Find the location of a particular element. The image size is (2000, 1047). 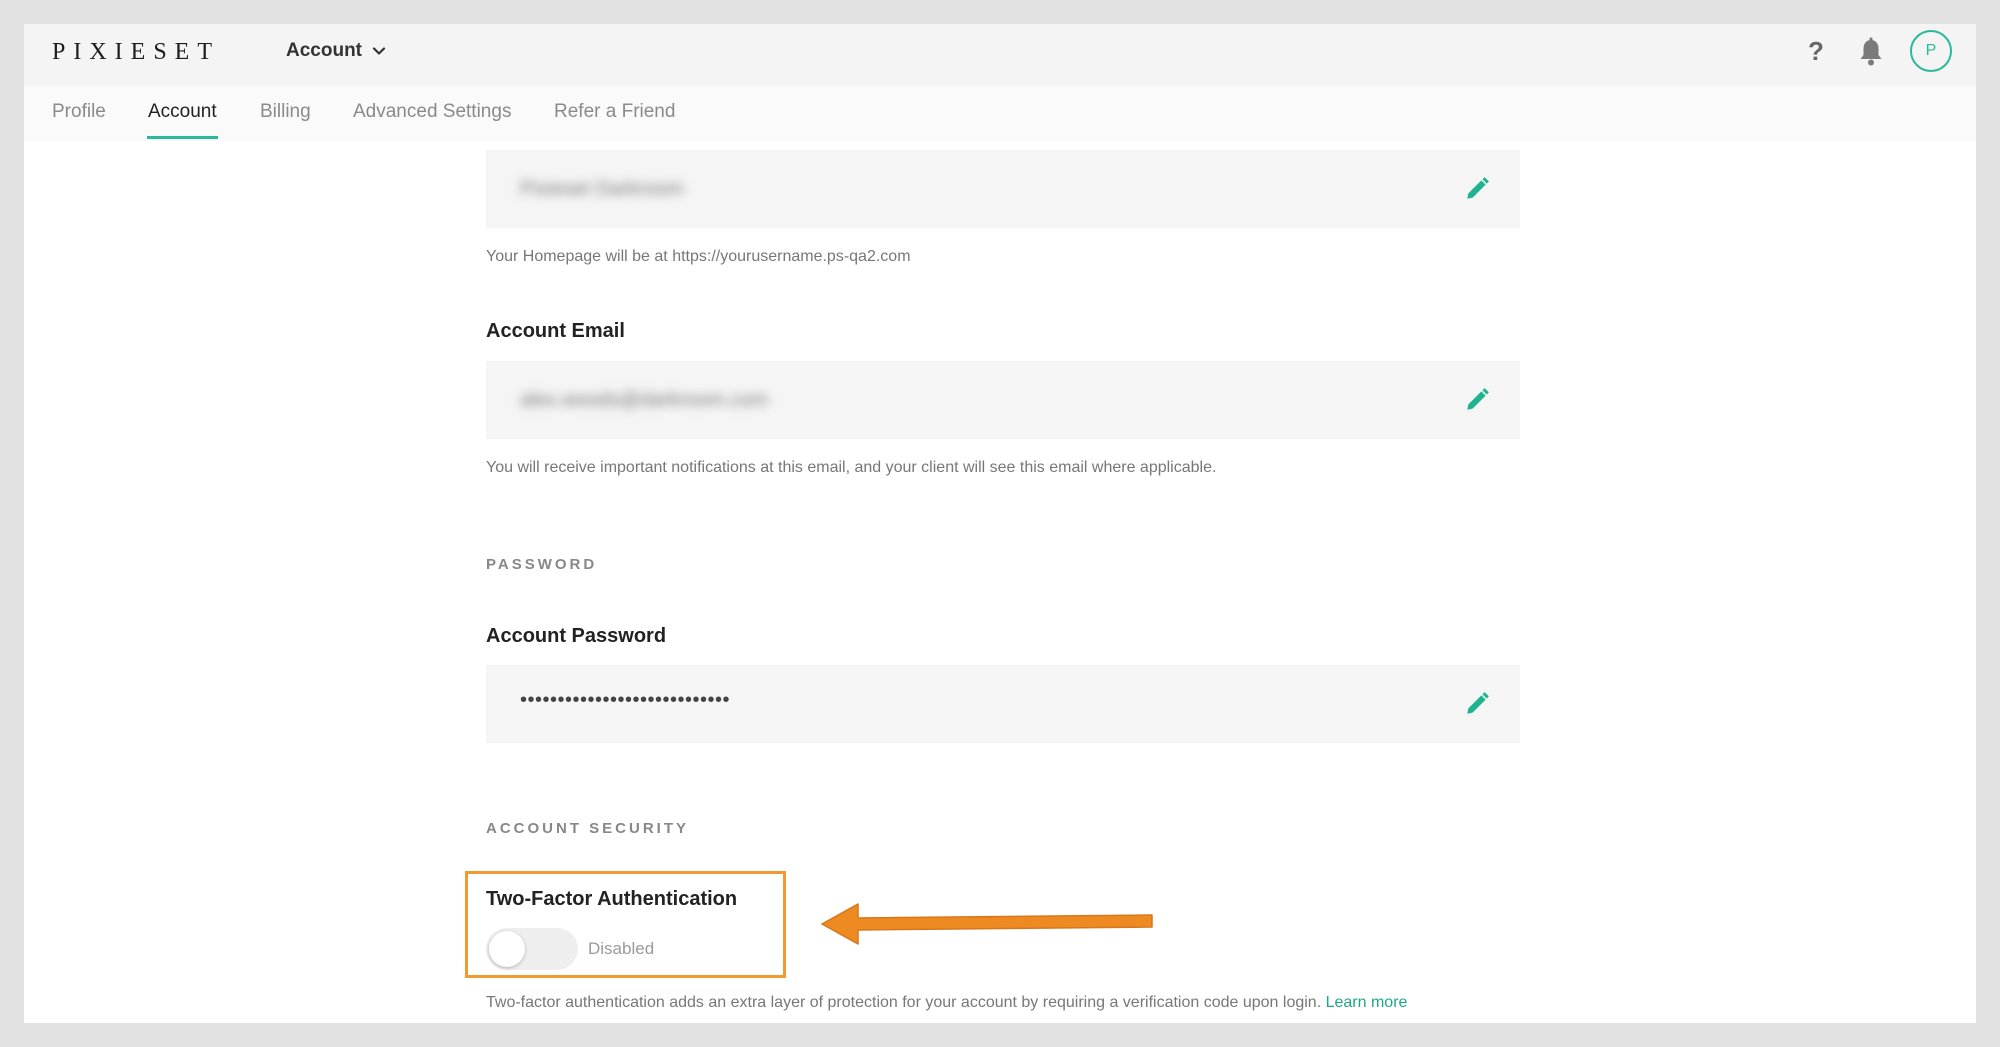

account-menu-button: Account is located at coordinates (336, 51).